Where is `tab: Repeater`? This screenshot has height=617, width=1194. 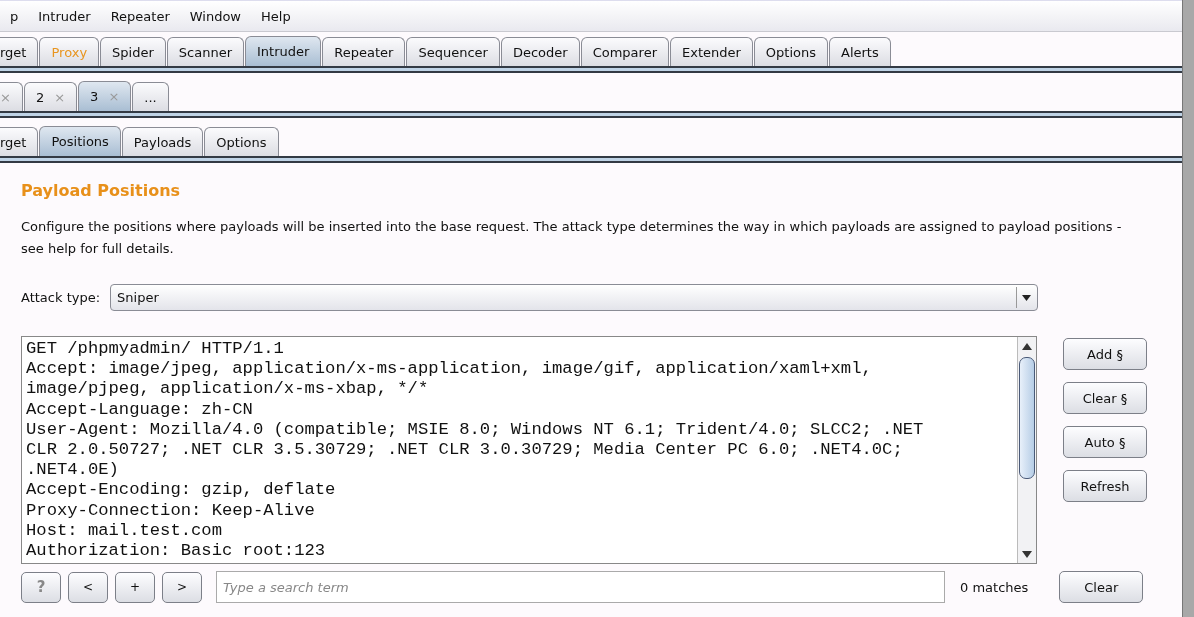 tab: Repeater is located at coordinates (364, 51).